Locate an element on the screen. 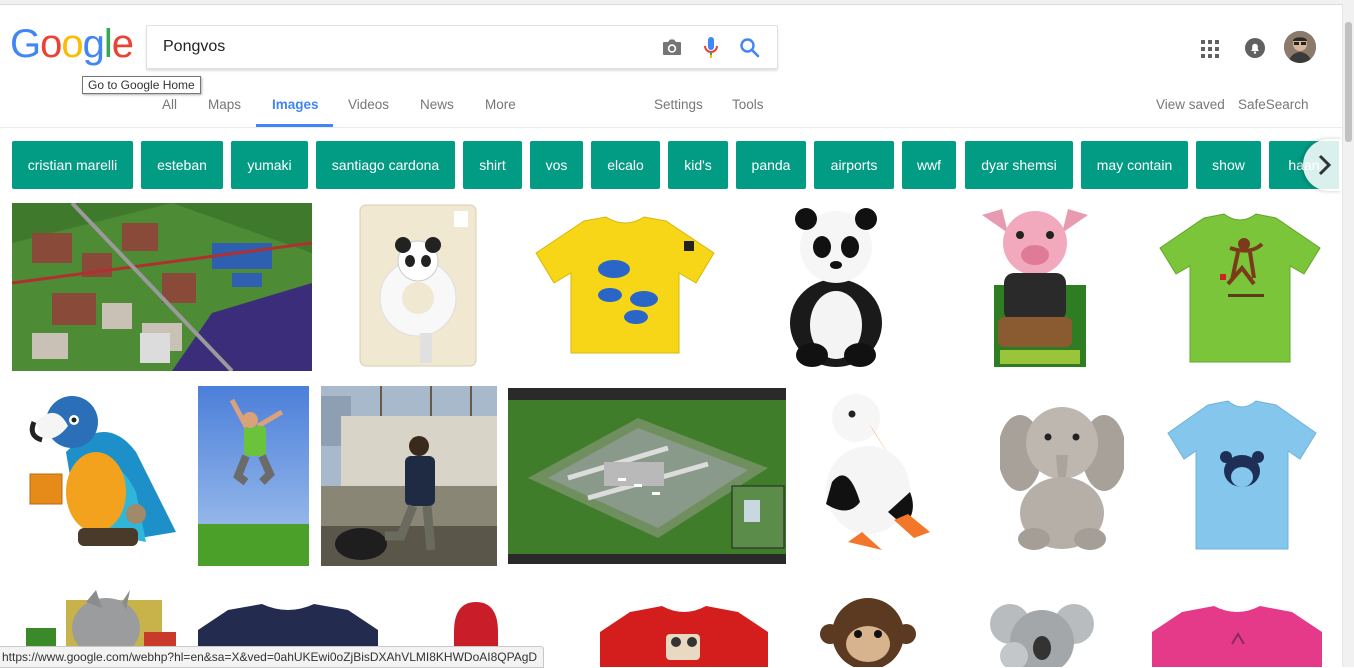 Image resolution: width=1354 pixels, height=668 pixels. scrollbar-thumb is located at coordinates (1348, 82).